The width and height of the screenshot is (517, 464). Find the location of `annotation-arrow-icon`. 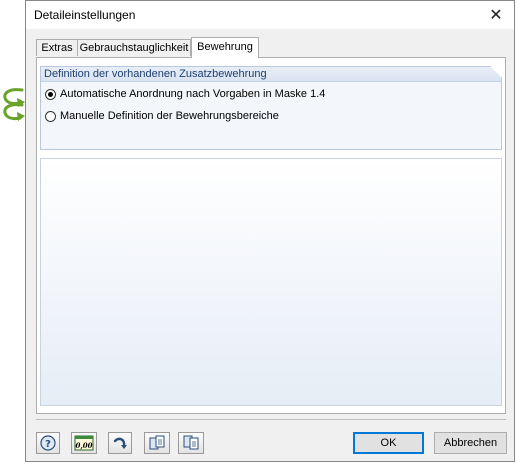

annotation-arrow-icon is located at coordinates (14, 112).